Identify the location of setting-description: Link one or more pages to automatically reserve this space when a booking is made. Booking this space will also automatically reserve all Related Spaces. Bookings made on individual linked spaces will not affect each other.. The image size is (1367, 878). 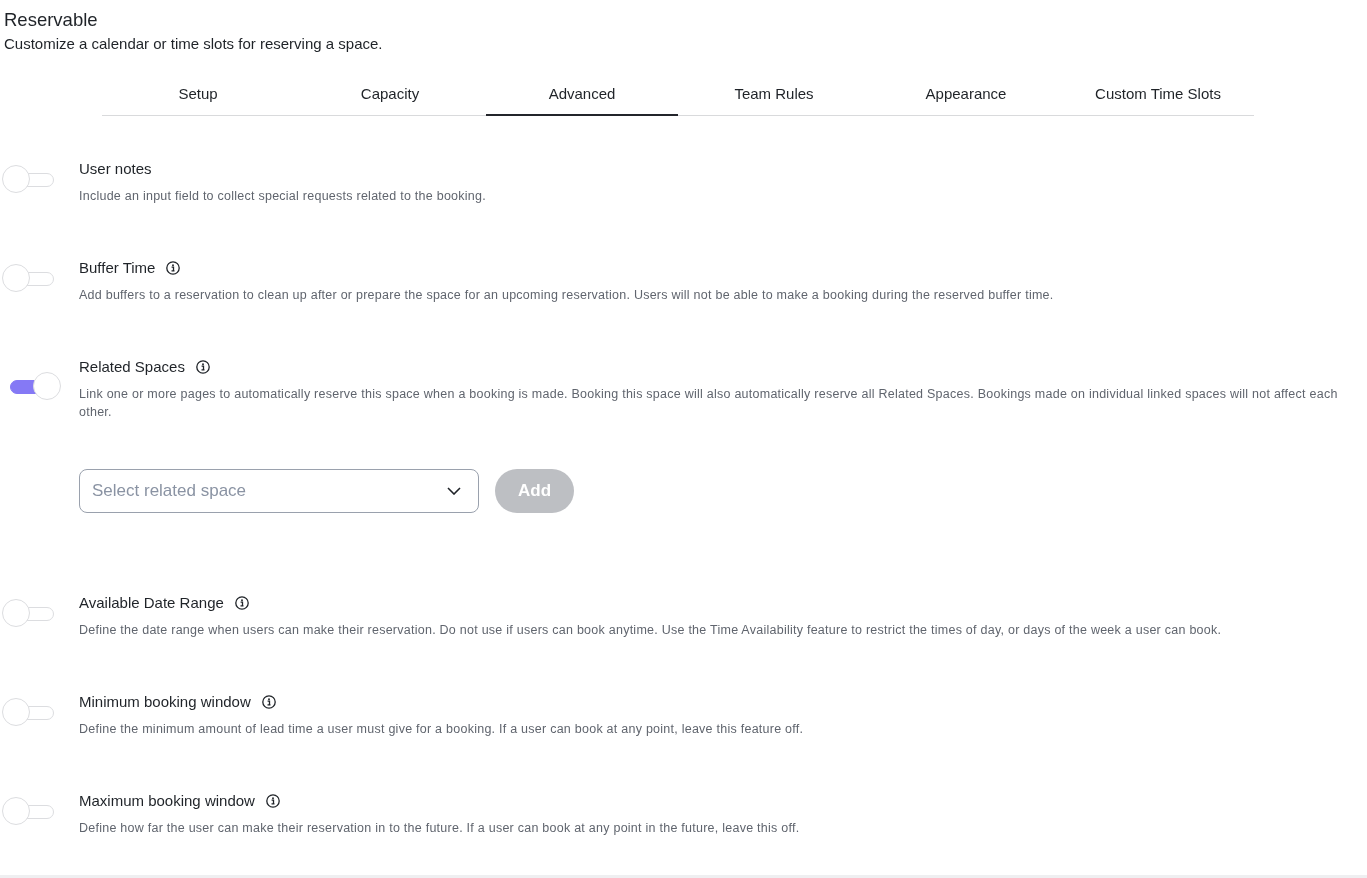
(709, 403).